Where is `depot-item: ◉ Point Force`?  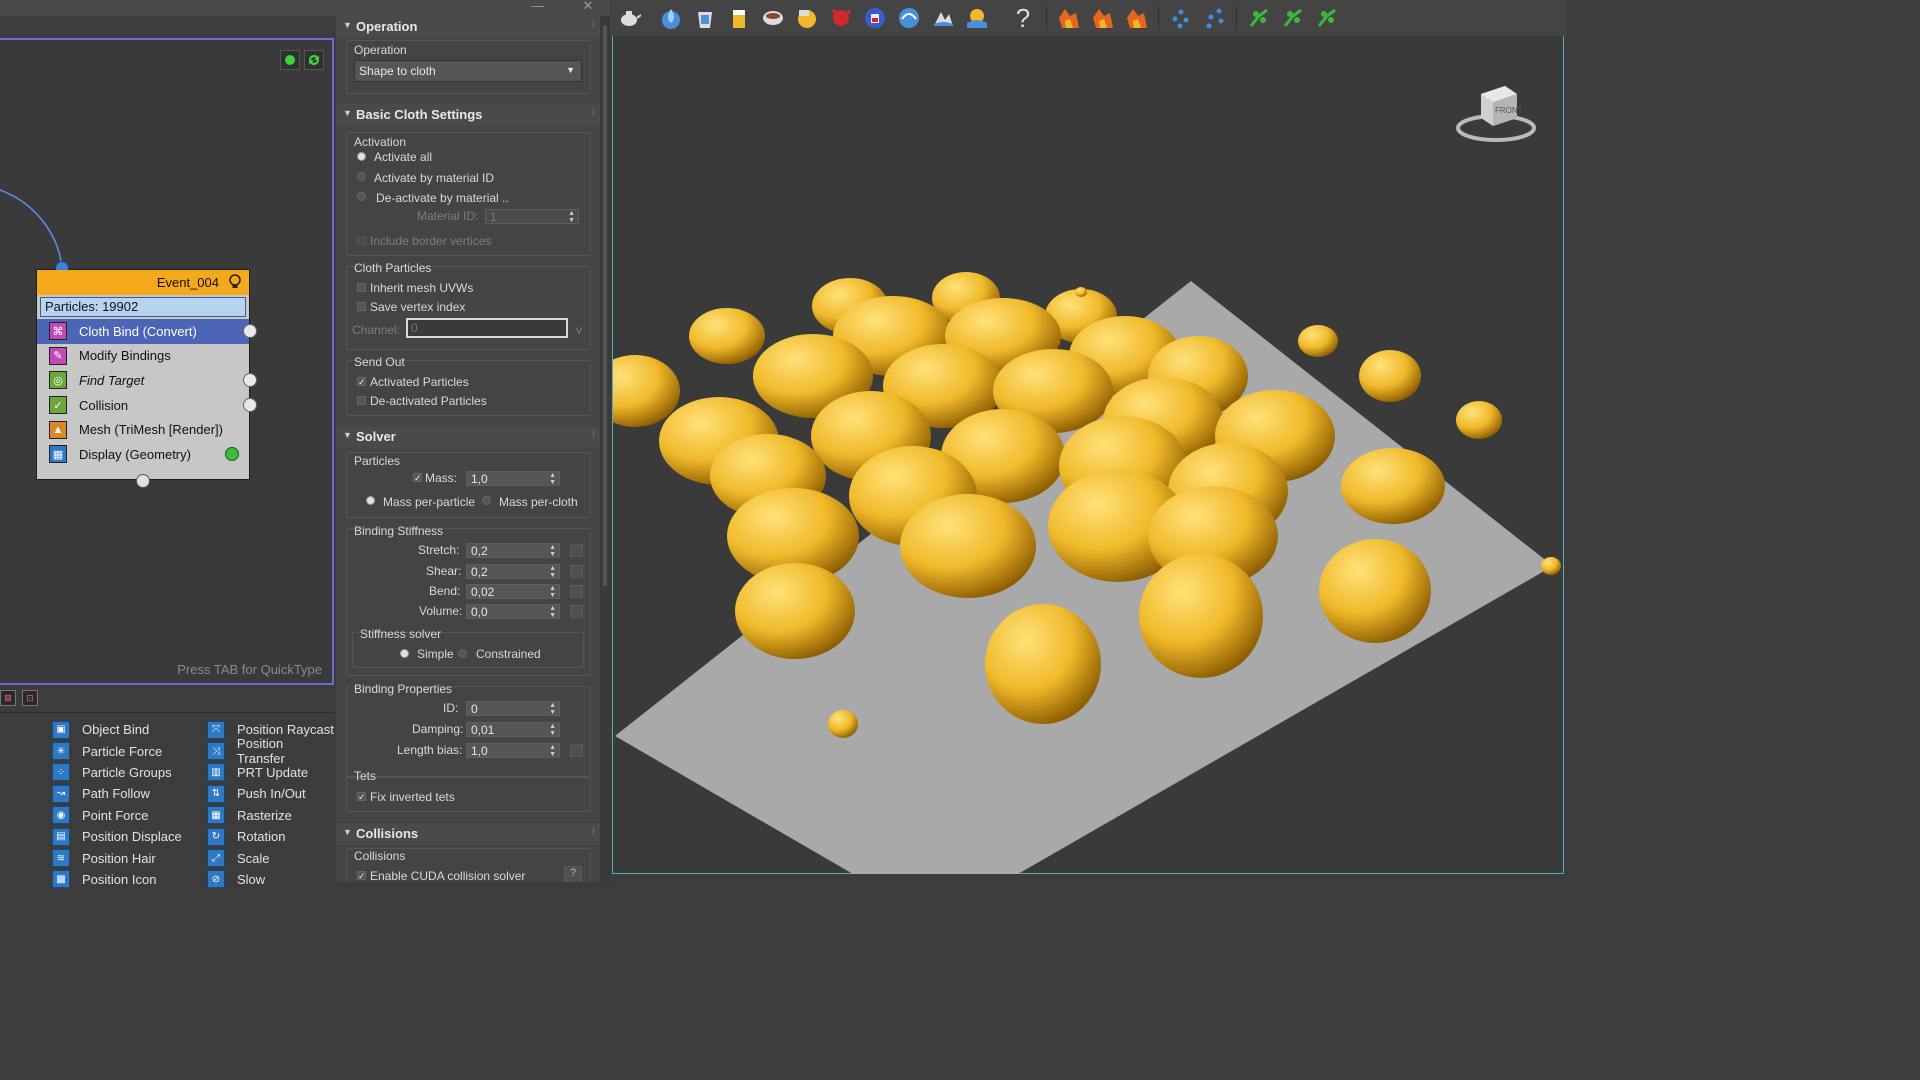
depot-item: ◉ Point Force is located at coordinates (117, 815).